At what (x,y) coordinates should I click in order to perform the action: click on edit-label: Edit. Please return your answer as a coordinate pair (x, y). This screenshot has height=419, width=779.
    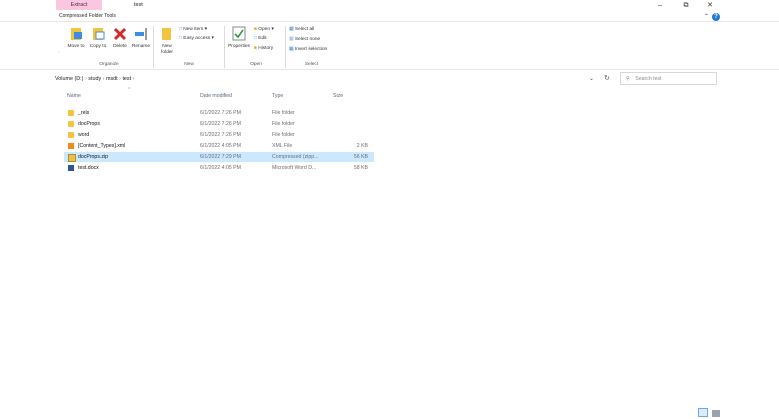
    Looking at the image, I should click on (262, 38).